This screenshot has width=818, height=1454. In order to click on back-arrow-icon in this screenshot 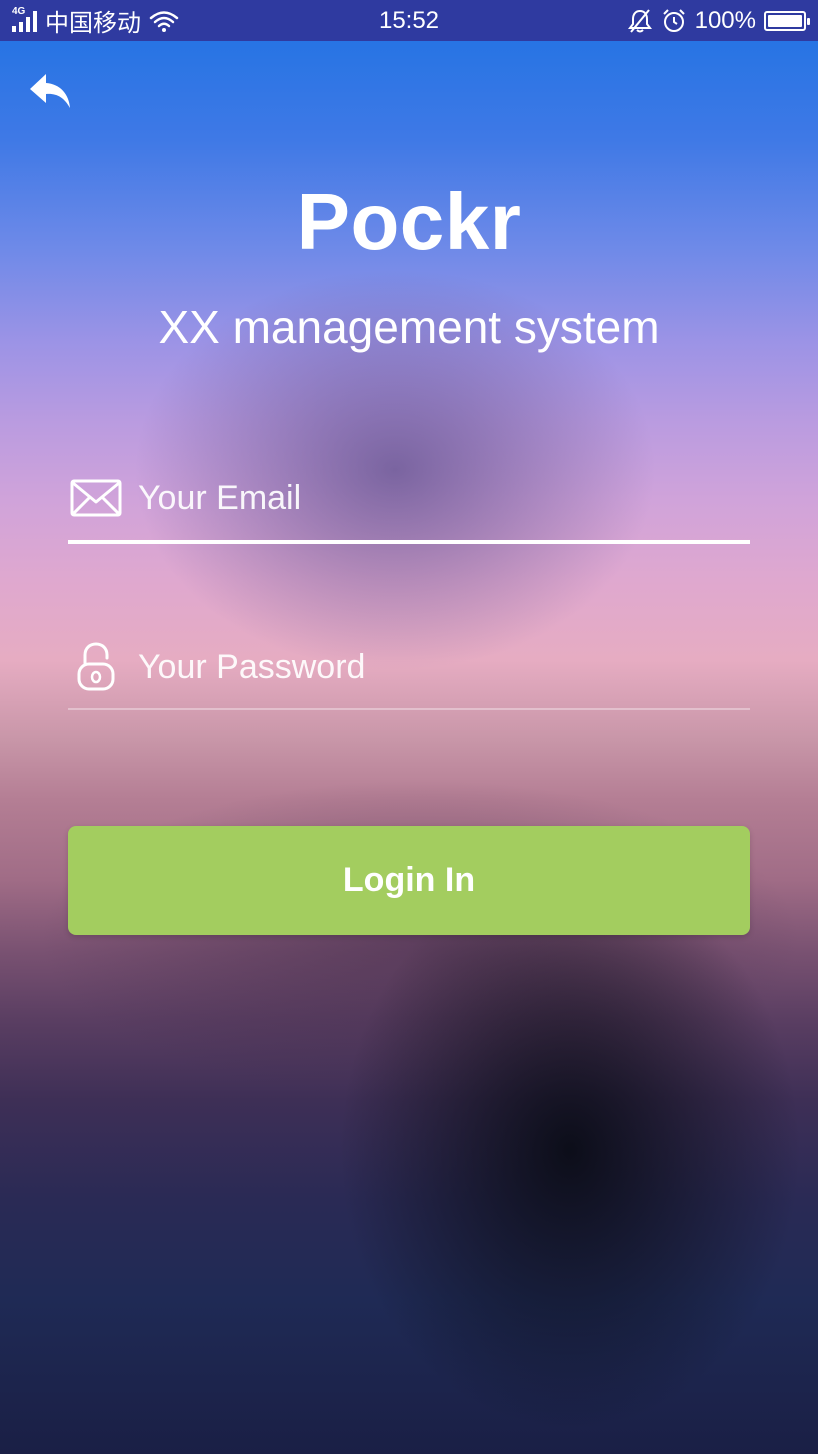, I will do `click(50, 91)`.